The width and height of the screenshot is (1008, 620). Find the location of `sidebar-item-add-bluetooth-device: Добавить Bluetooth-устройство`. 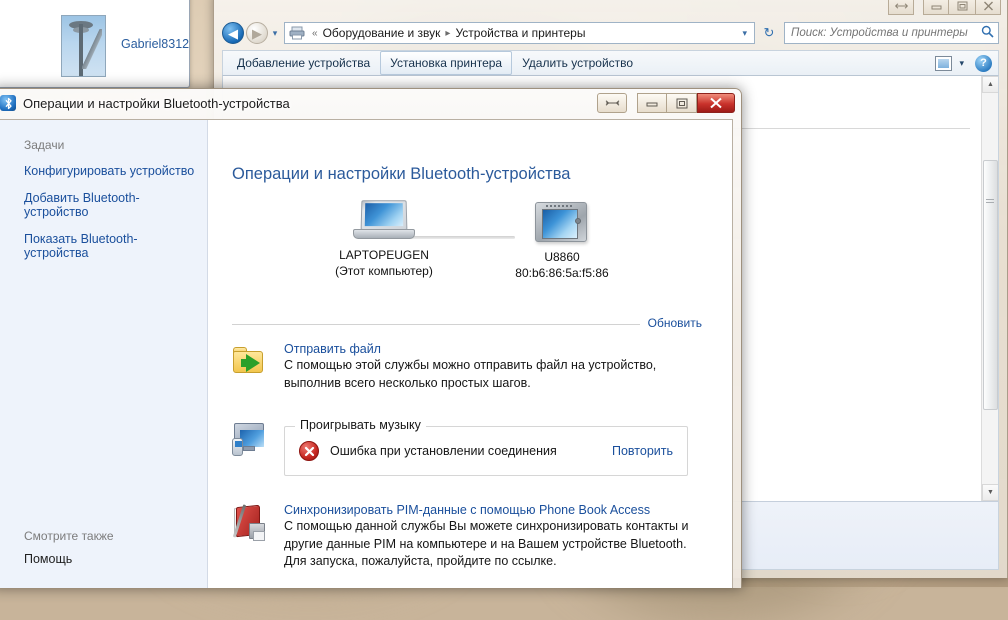

sidebar-item-add-bluetooth-device: Добавить Bluetooth-устройство is located at coordinates (110, 205).